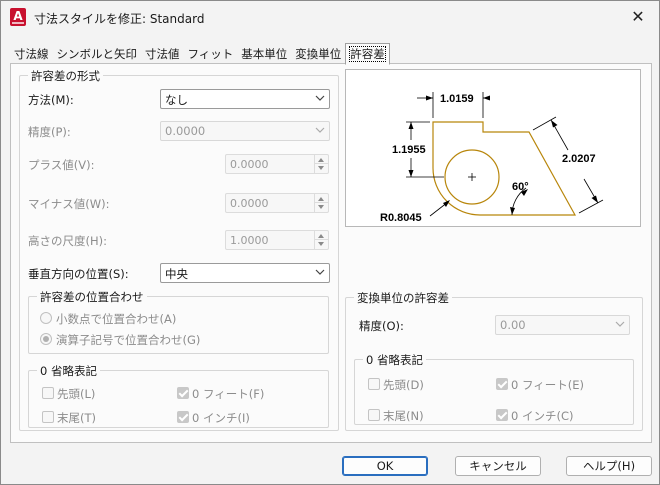 The image size is (660, 485). I want to click on precision-label: 精度(P):, so click(49, 132).